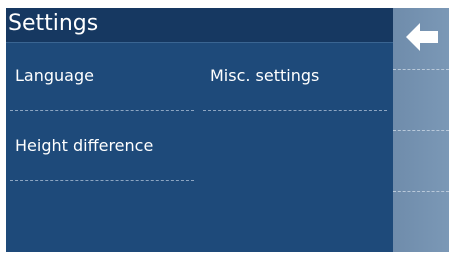 Image resolution: width=450 pixels, height=257 pixels. I want to click on side-panel, so click(421, 130).